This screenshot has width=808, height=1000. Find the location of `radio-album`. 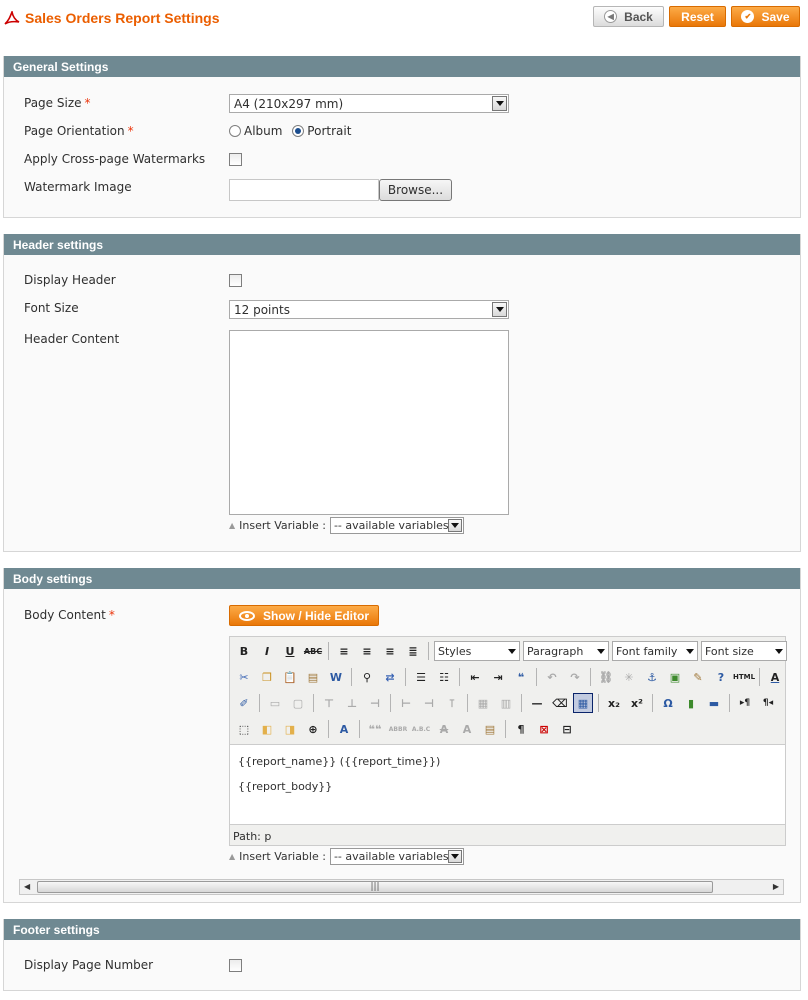

radio-album is located at coordinates (235, 131).